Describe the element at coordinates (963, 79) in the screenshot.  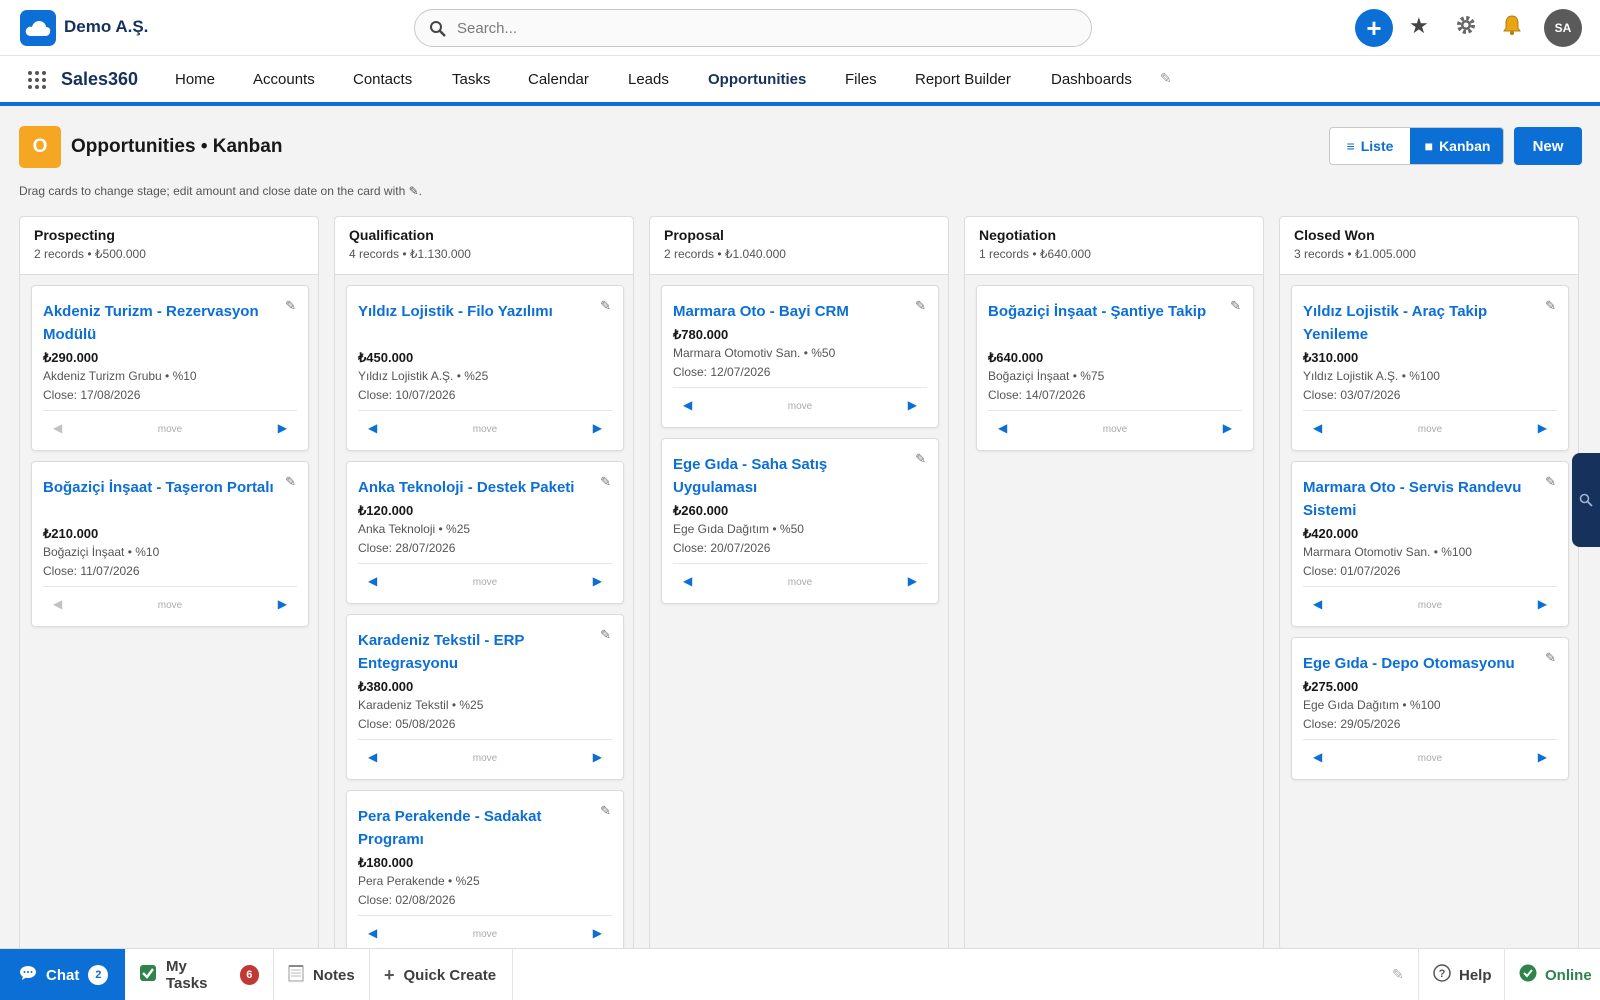
I see `nav-item-report-builder: Report Builder` at that location.